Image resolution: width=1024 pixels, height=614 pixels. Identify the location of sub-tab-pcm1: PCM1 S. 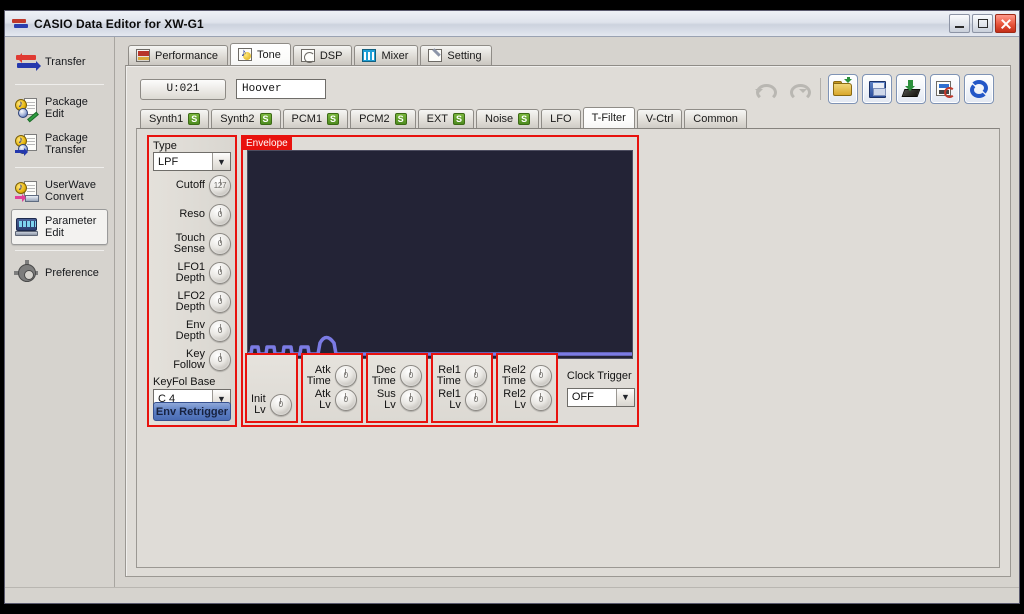
(315, 118).